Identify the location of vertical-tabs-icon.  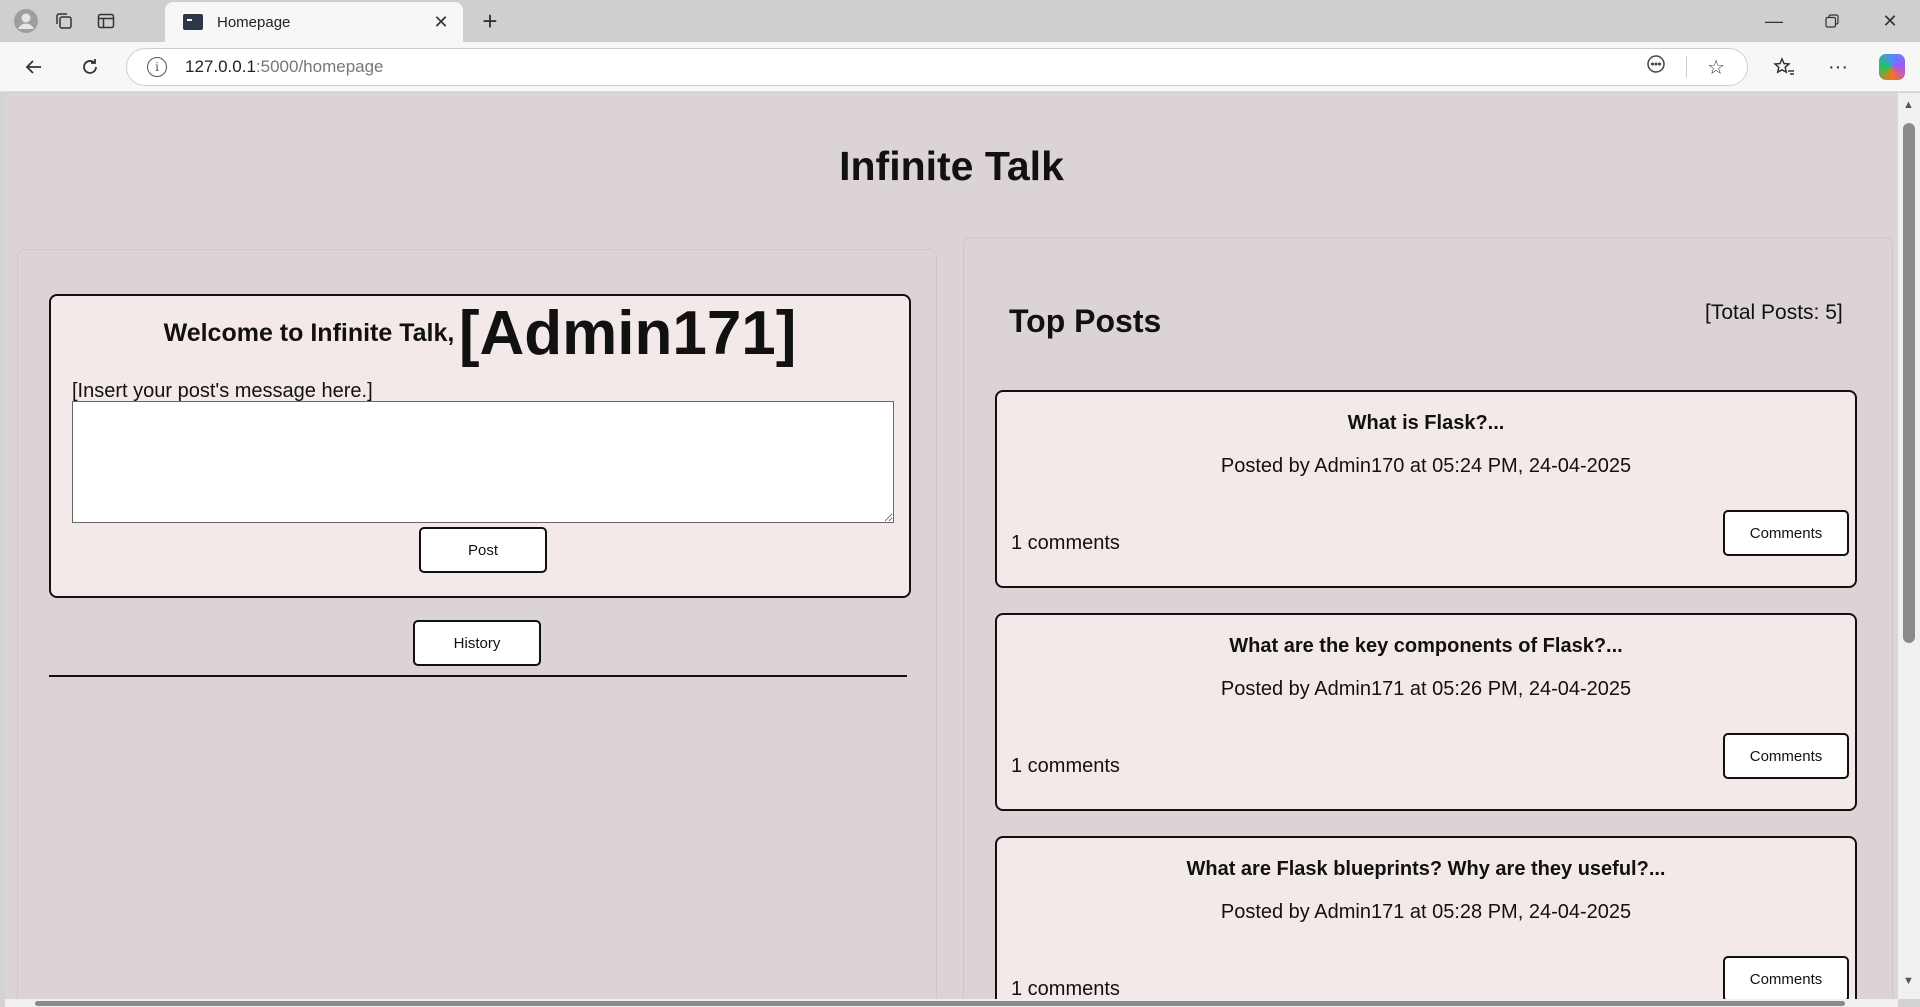
(106, 21).